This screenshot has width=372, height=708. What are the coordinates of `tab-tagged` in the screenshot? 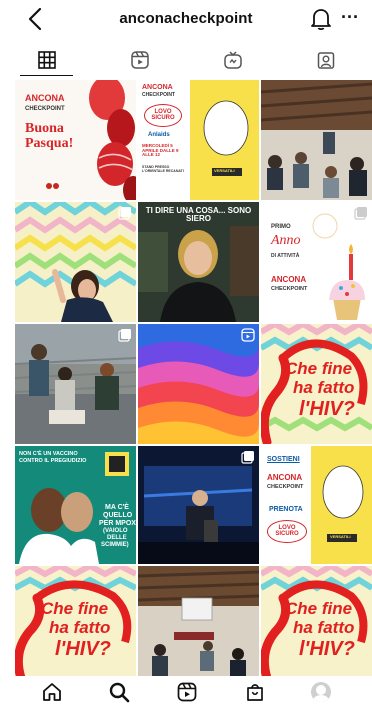 It's located at (325, 60).